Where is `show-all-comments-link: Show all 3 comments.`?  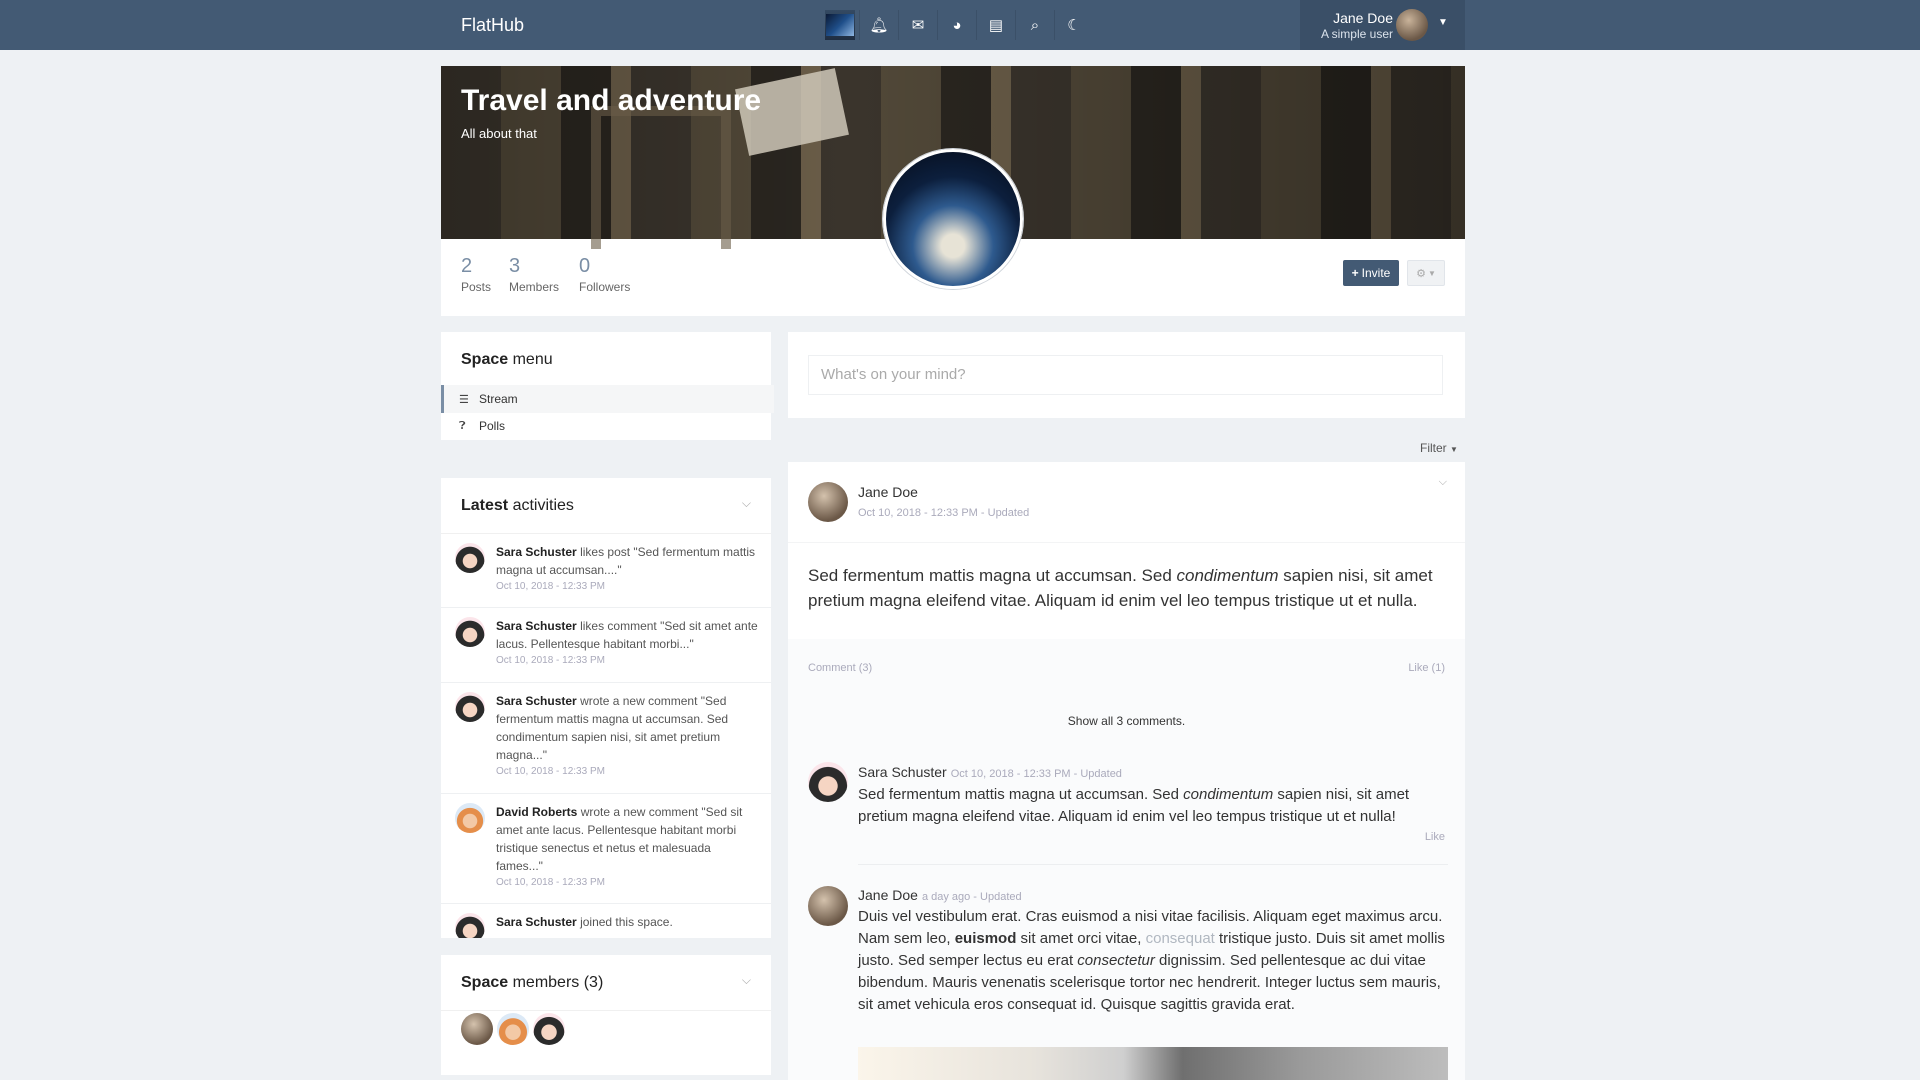 show-all-comments-link: Show all 3 comments. is located at coordinates (1126, 721).